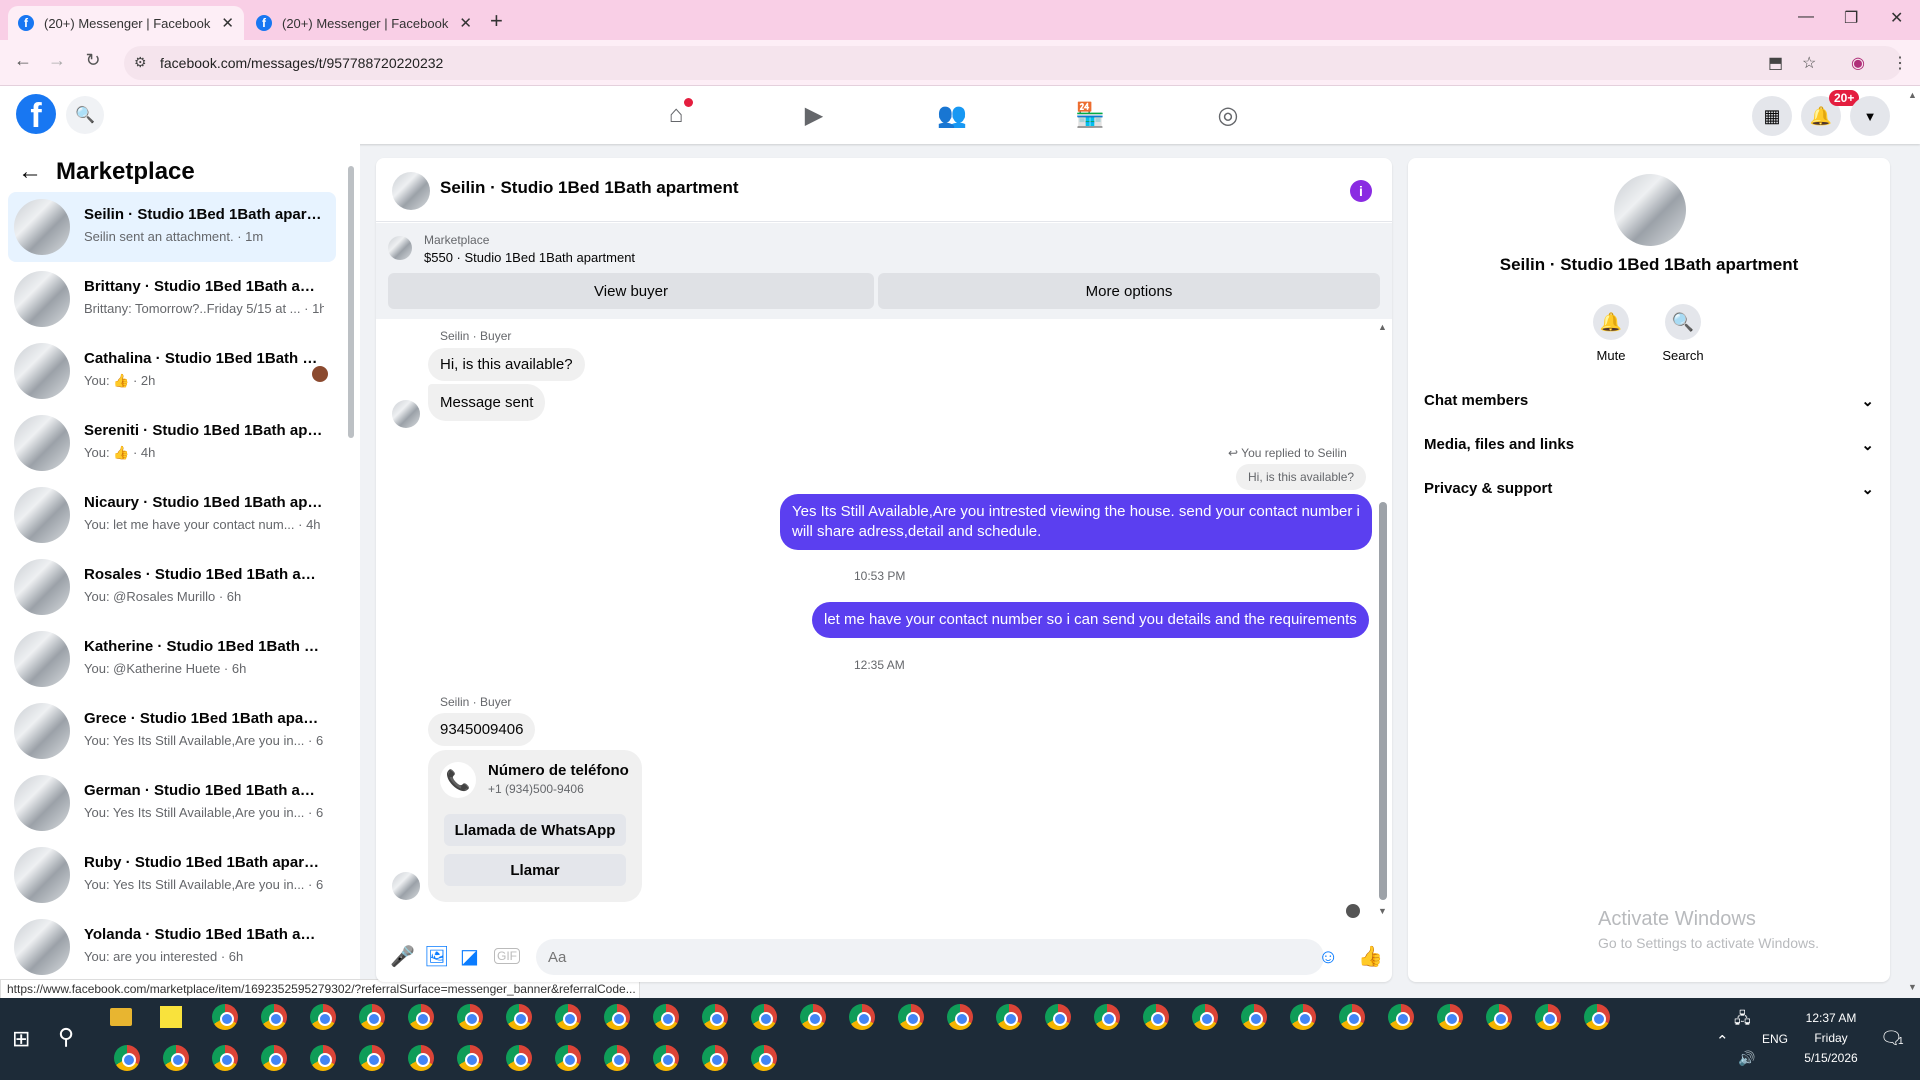 This screenshot has width=1920, height=1080. What do you see at coordinates (1611, 322) in the screenshot?
I see `bell-icon: 🔔` at bounding box center [1611, 322].